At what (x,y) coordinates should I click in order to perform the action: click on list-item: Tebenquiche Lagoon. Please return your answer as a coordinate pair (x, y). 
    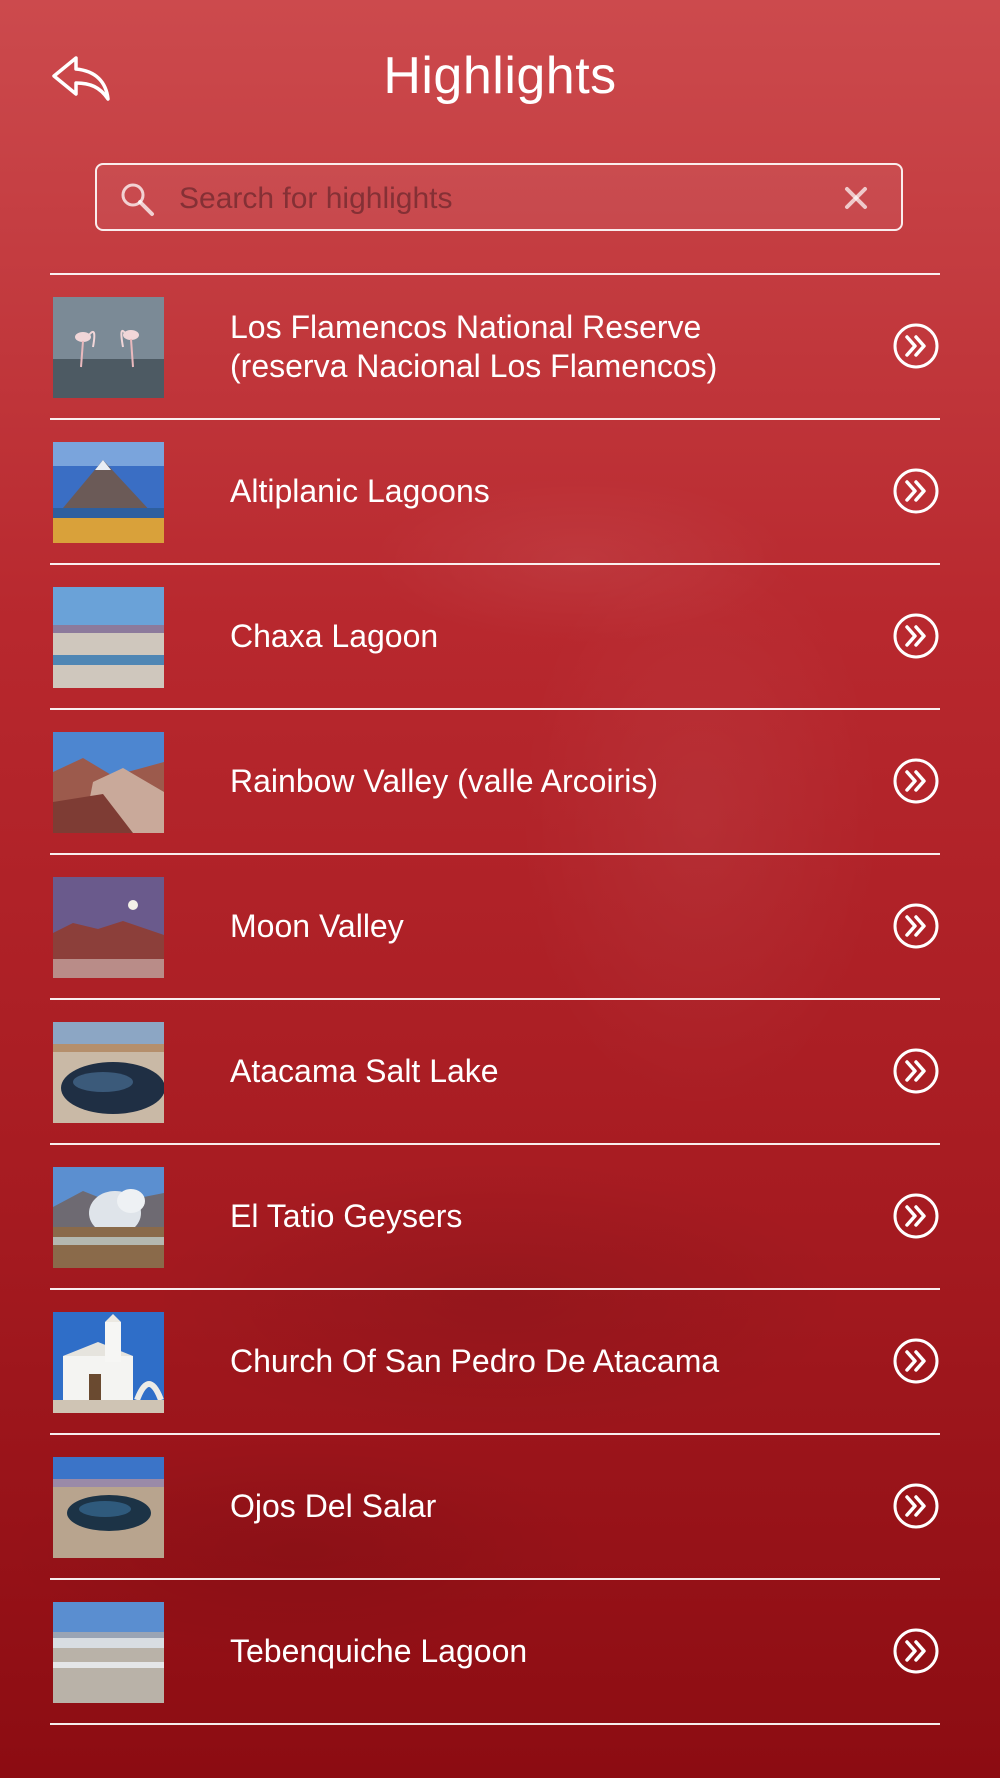
    Looking at the image, I should click on (495, 1651).